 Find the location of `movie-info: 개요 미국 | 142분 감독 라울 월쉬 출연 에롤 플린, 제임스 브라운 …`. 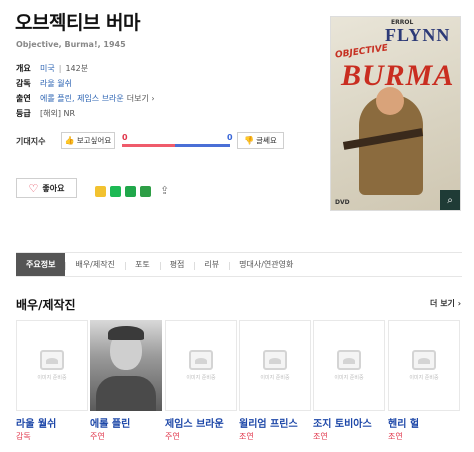

movie-info: 개요 미국 | 142분 감독 라울 월쉬 출연 에롤 플린, 제임스 브라운 … is located at coordinates (166, 91).